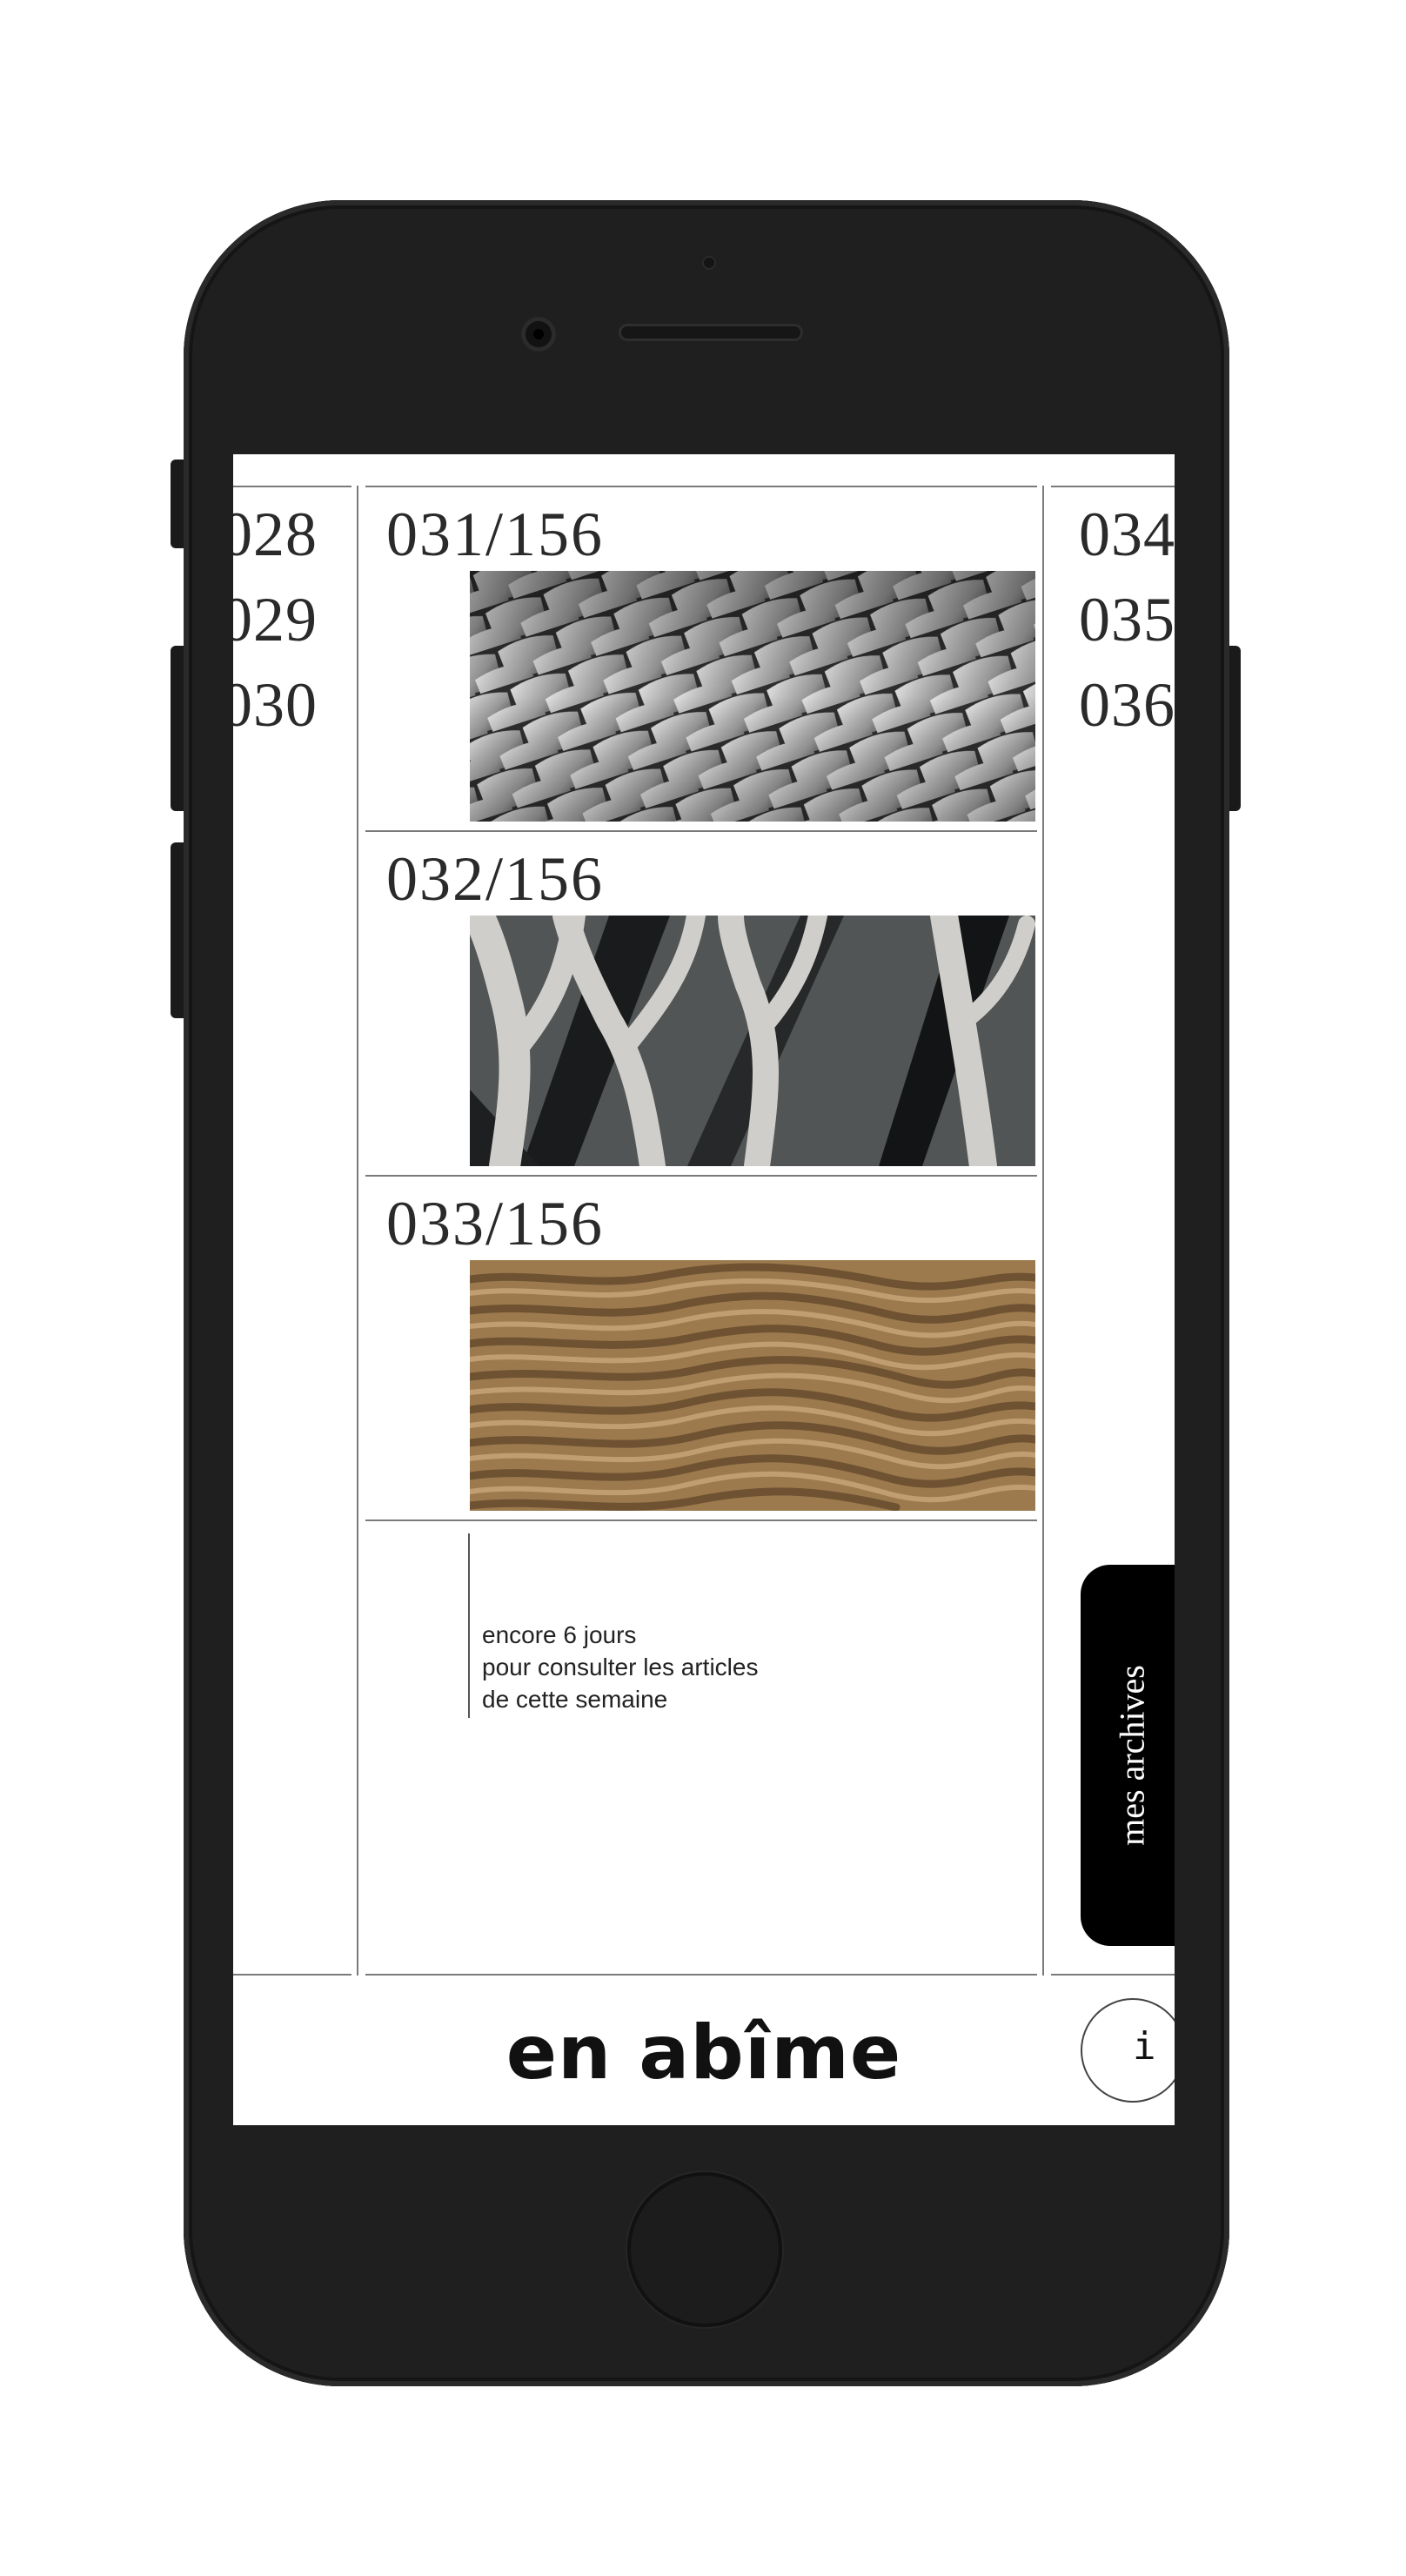  I want to click on my-archives-label: mes archives, so click(1132, 1755).